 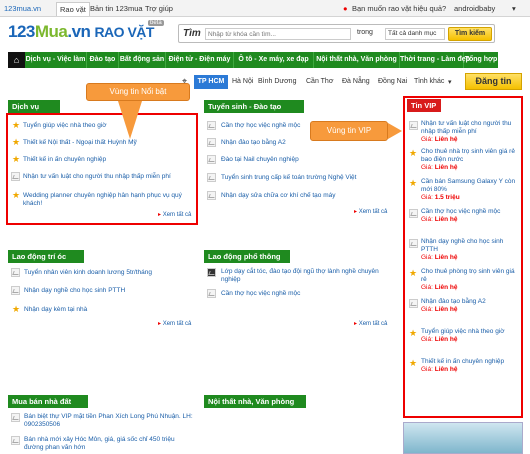 I want to click on vip-item: Cần thợ học việc nghề mộc Giá: Liên hệ, so click(x=470, y=216).